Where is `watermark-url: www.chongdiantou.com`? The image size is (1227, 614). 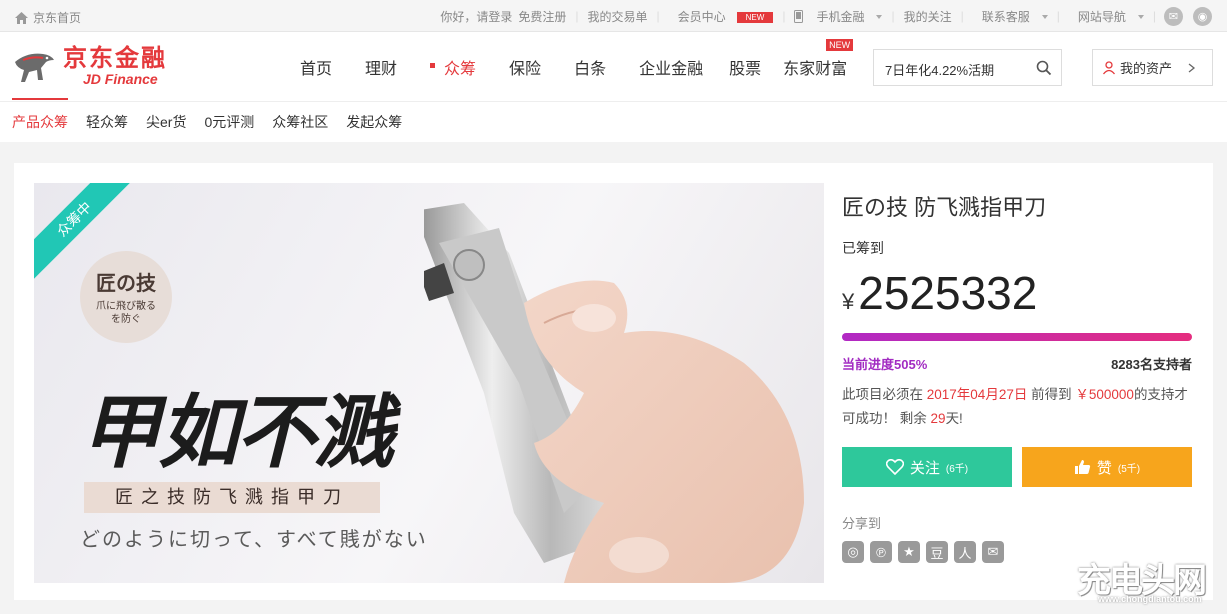
watermark-url: www.chongdiantou.com is located at coordinates (1150, 599).